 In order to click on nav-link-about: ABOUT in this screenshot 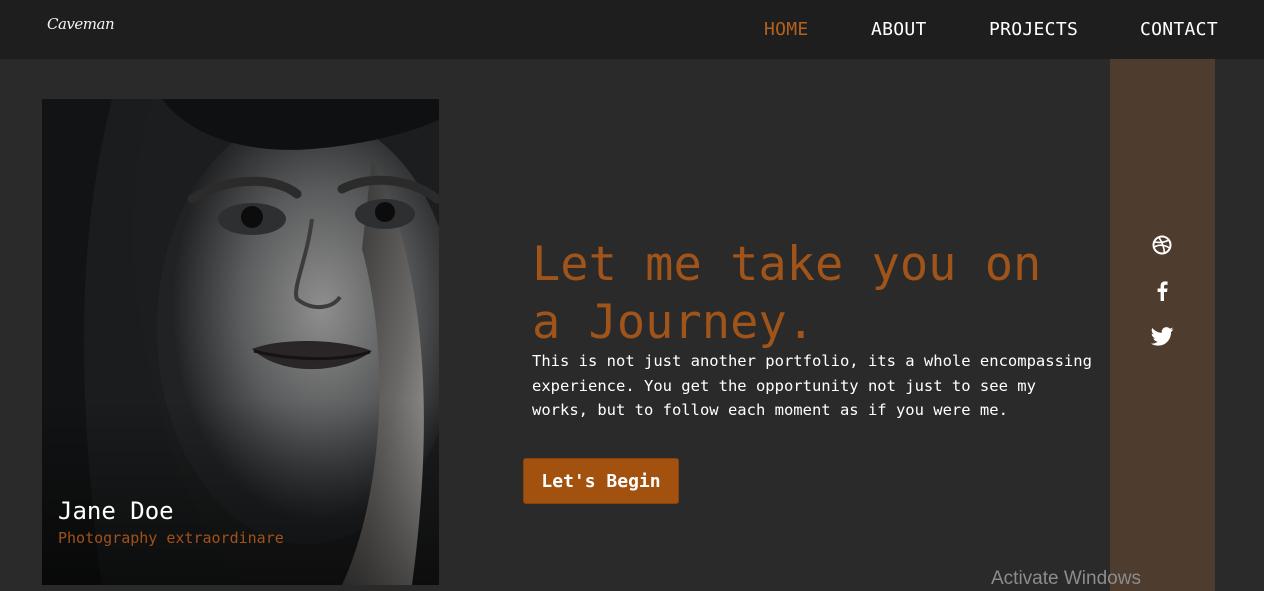, I will do `click(899, 29)`.